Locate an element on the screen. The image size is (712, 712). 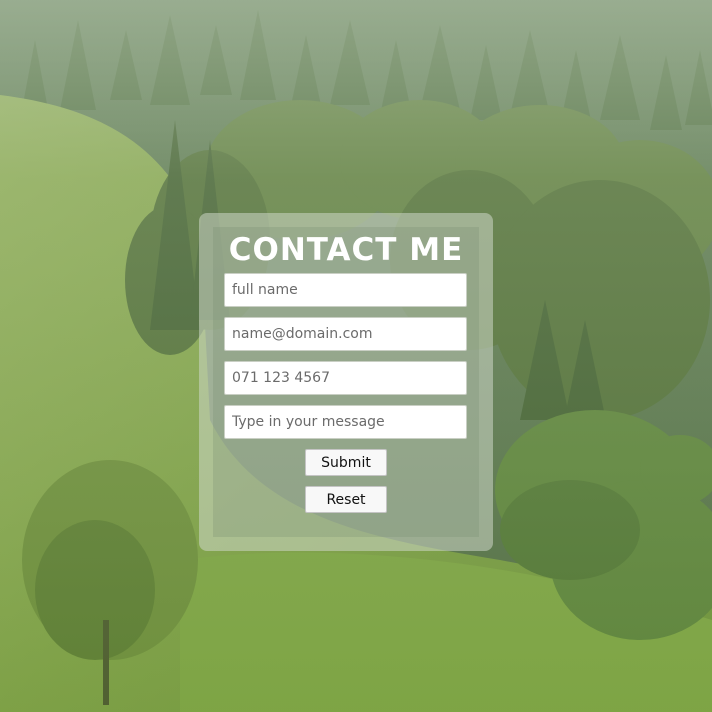
page-title: CONTACT ME is located at coordinates (346, 250).